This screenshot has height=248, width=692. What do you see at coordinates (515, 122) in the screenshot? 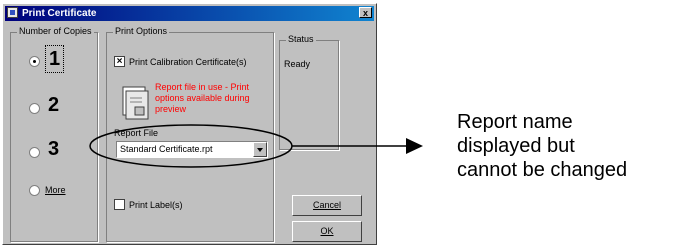
I see `annotation-line-1: Report name` at bounding box center [515, 122].